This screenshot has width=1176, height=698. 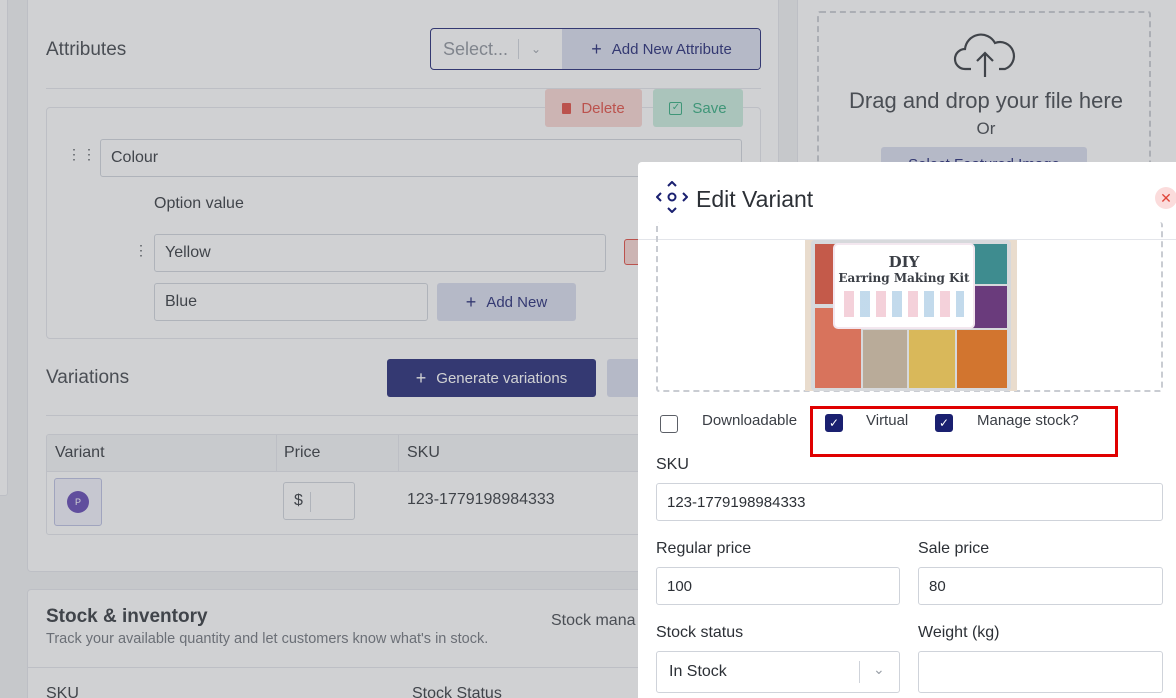 I want to click on currency-symbol: $, so click(x=298, y=500).